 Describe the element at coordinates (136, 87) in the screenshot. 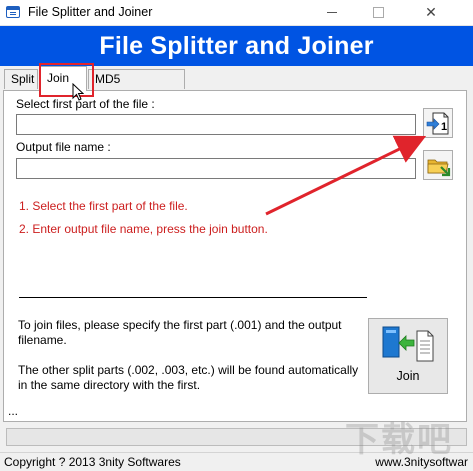

I see `tab-md5-checksum: MD5 Checksum` at that location.